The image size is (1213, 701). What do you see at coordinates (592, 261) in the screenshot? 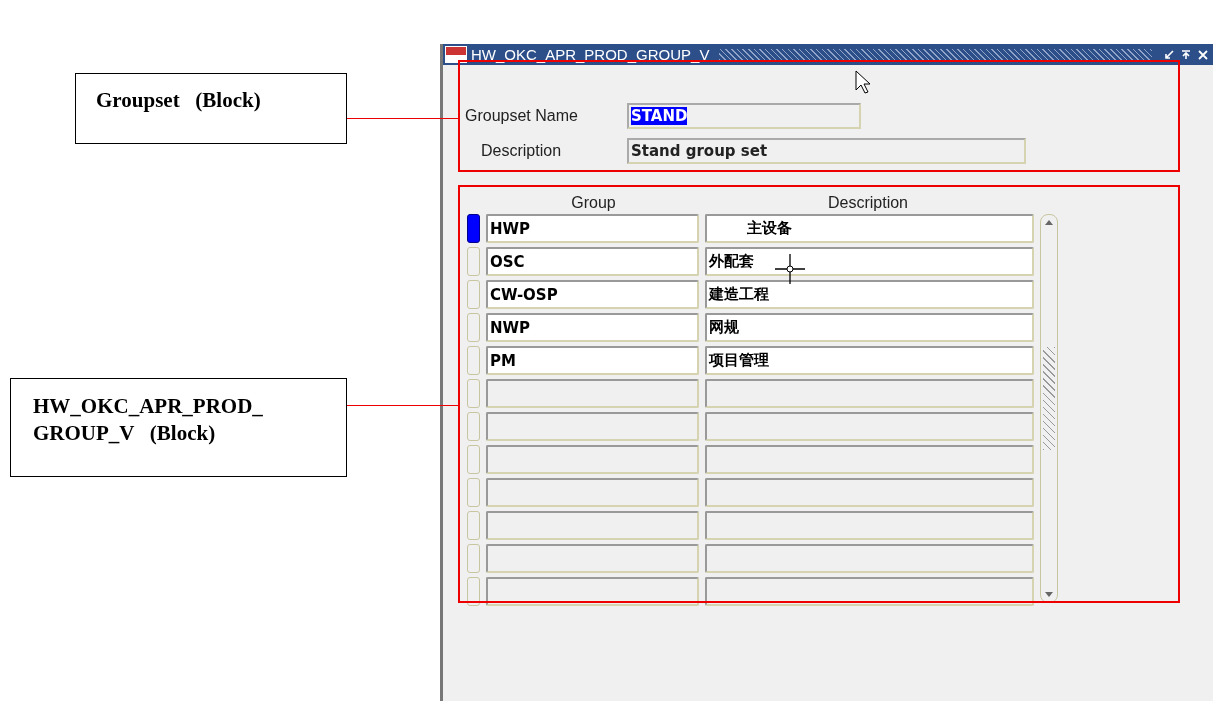
I see `table-cell: OSC` at bounding box center [592, 261].